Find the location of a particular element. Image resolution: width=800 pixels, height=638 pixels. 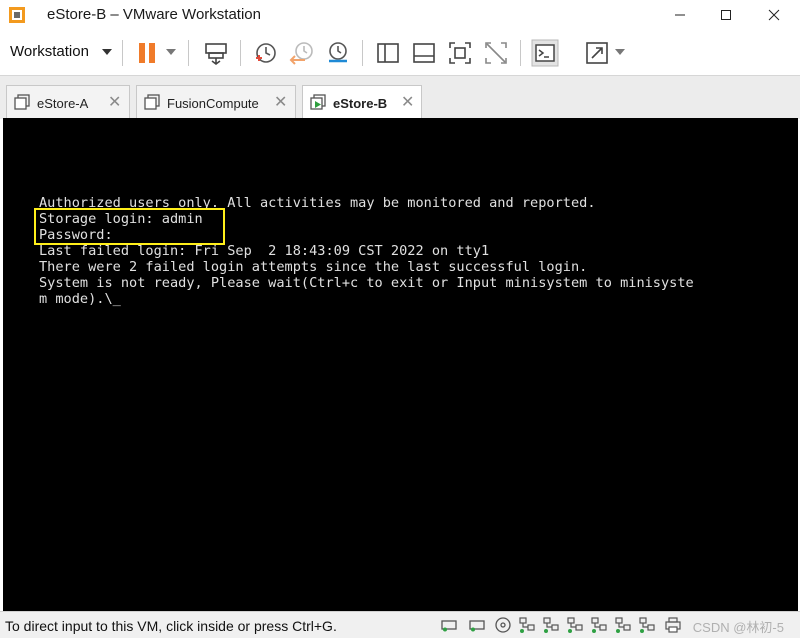

stretch-menu-caret-icon is located at coordinates (620, 52).